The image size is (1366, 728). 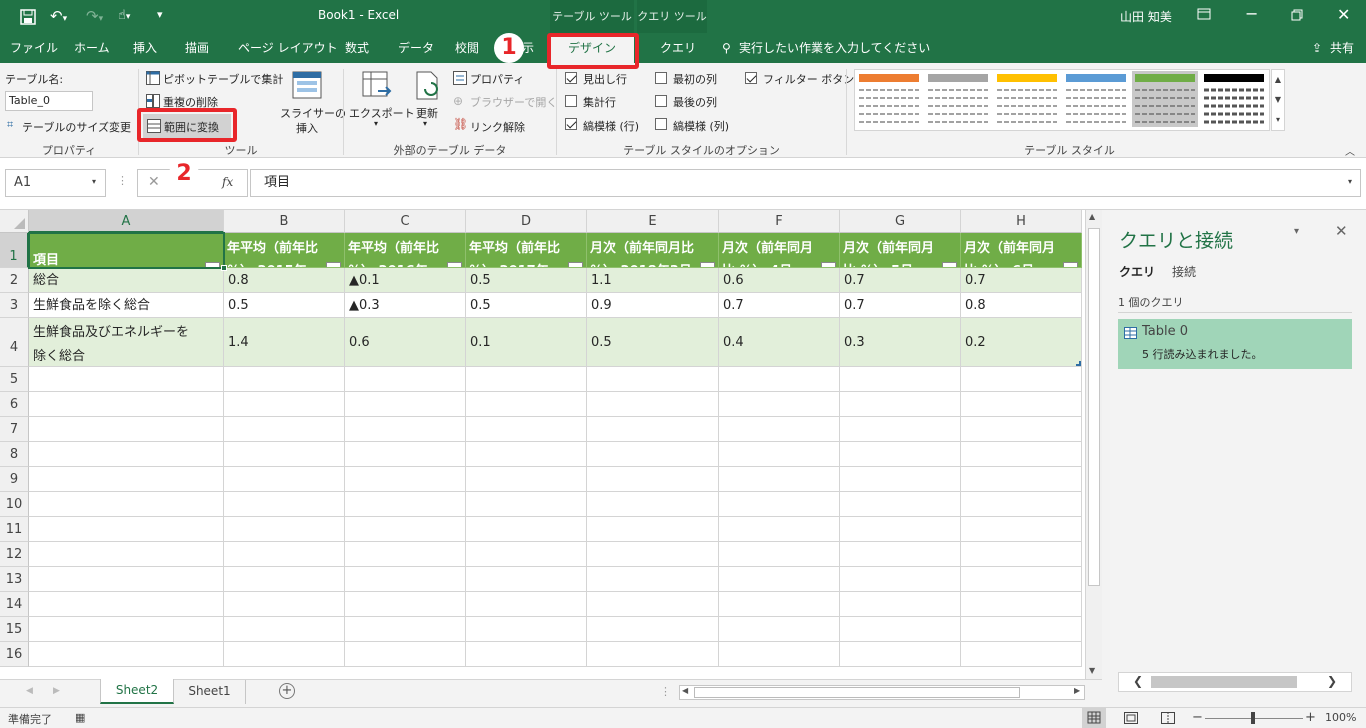 What do you see at coordinates (14, 280) in the screenshot?
I see `row-header-2: 2` at bounding box center [14, 280].